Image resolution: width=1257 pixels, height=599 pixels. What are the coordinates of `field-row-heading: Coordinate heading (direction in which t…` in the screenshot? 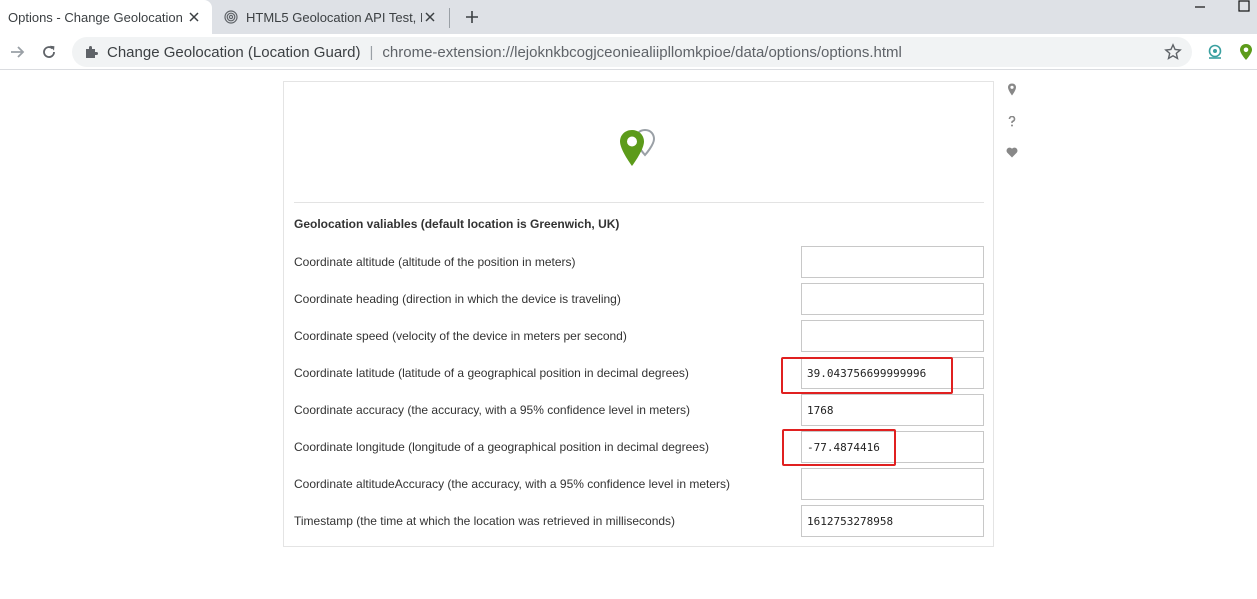 It's located at (639, 299).